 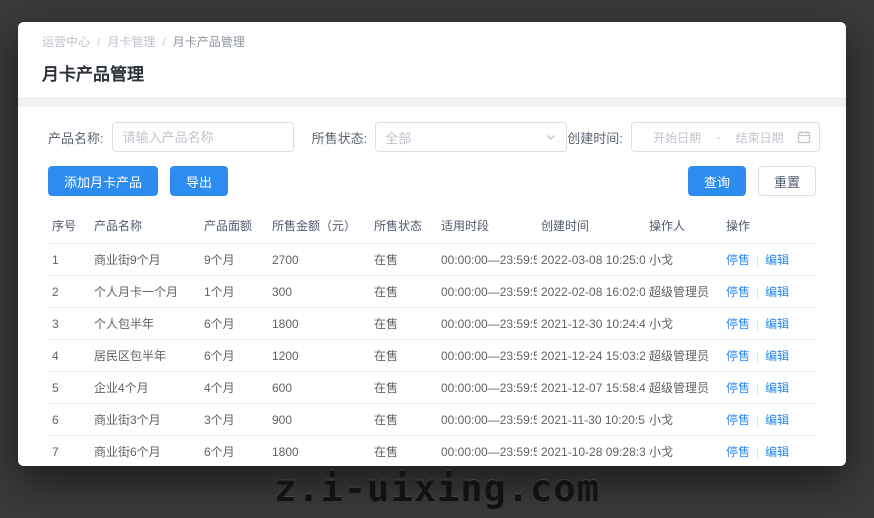 I want to click on cell-name: 个人月卡一个月, so click(x=145, y=291).